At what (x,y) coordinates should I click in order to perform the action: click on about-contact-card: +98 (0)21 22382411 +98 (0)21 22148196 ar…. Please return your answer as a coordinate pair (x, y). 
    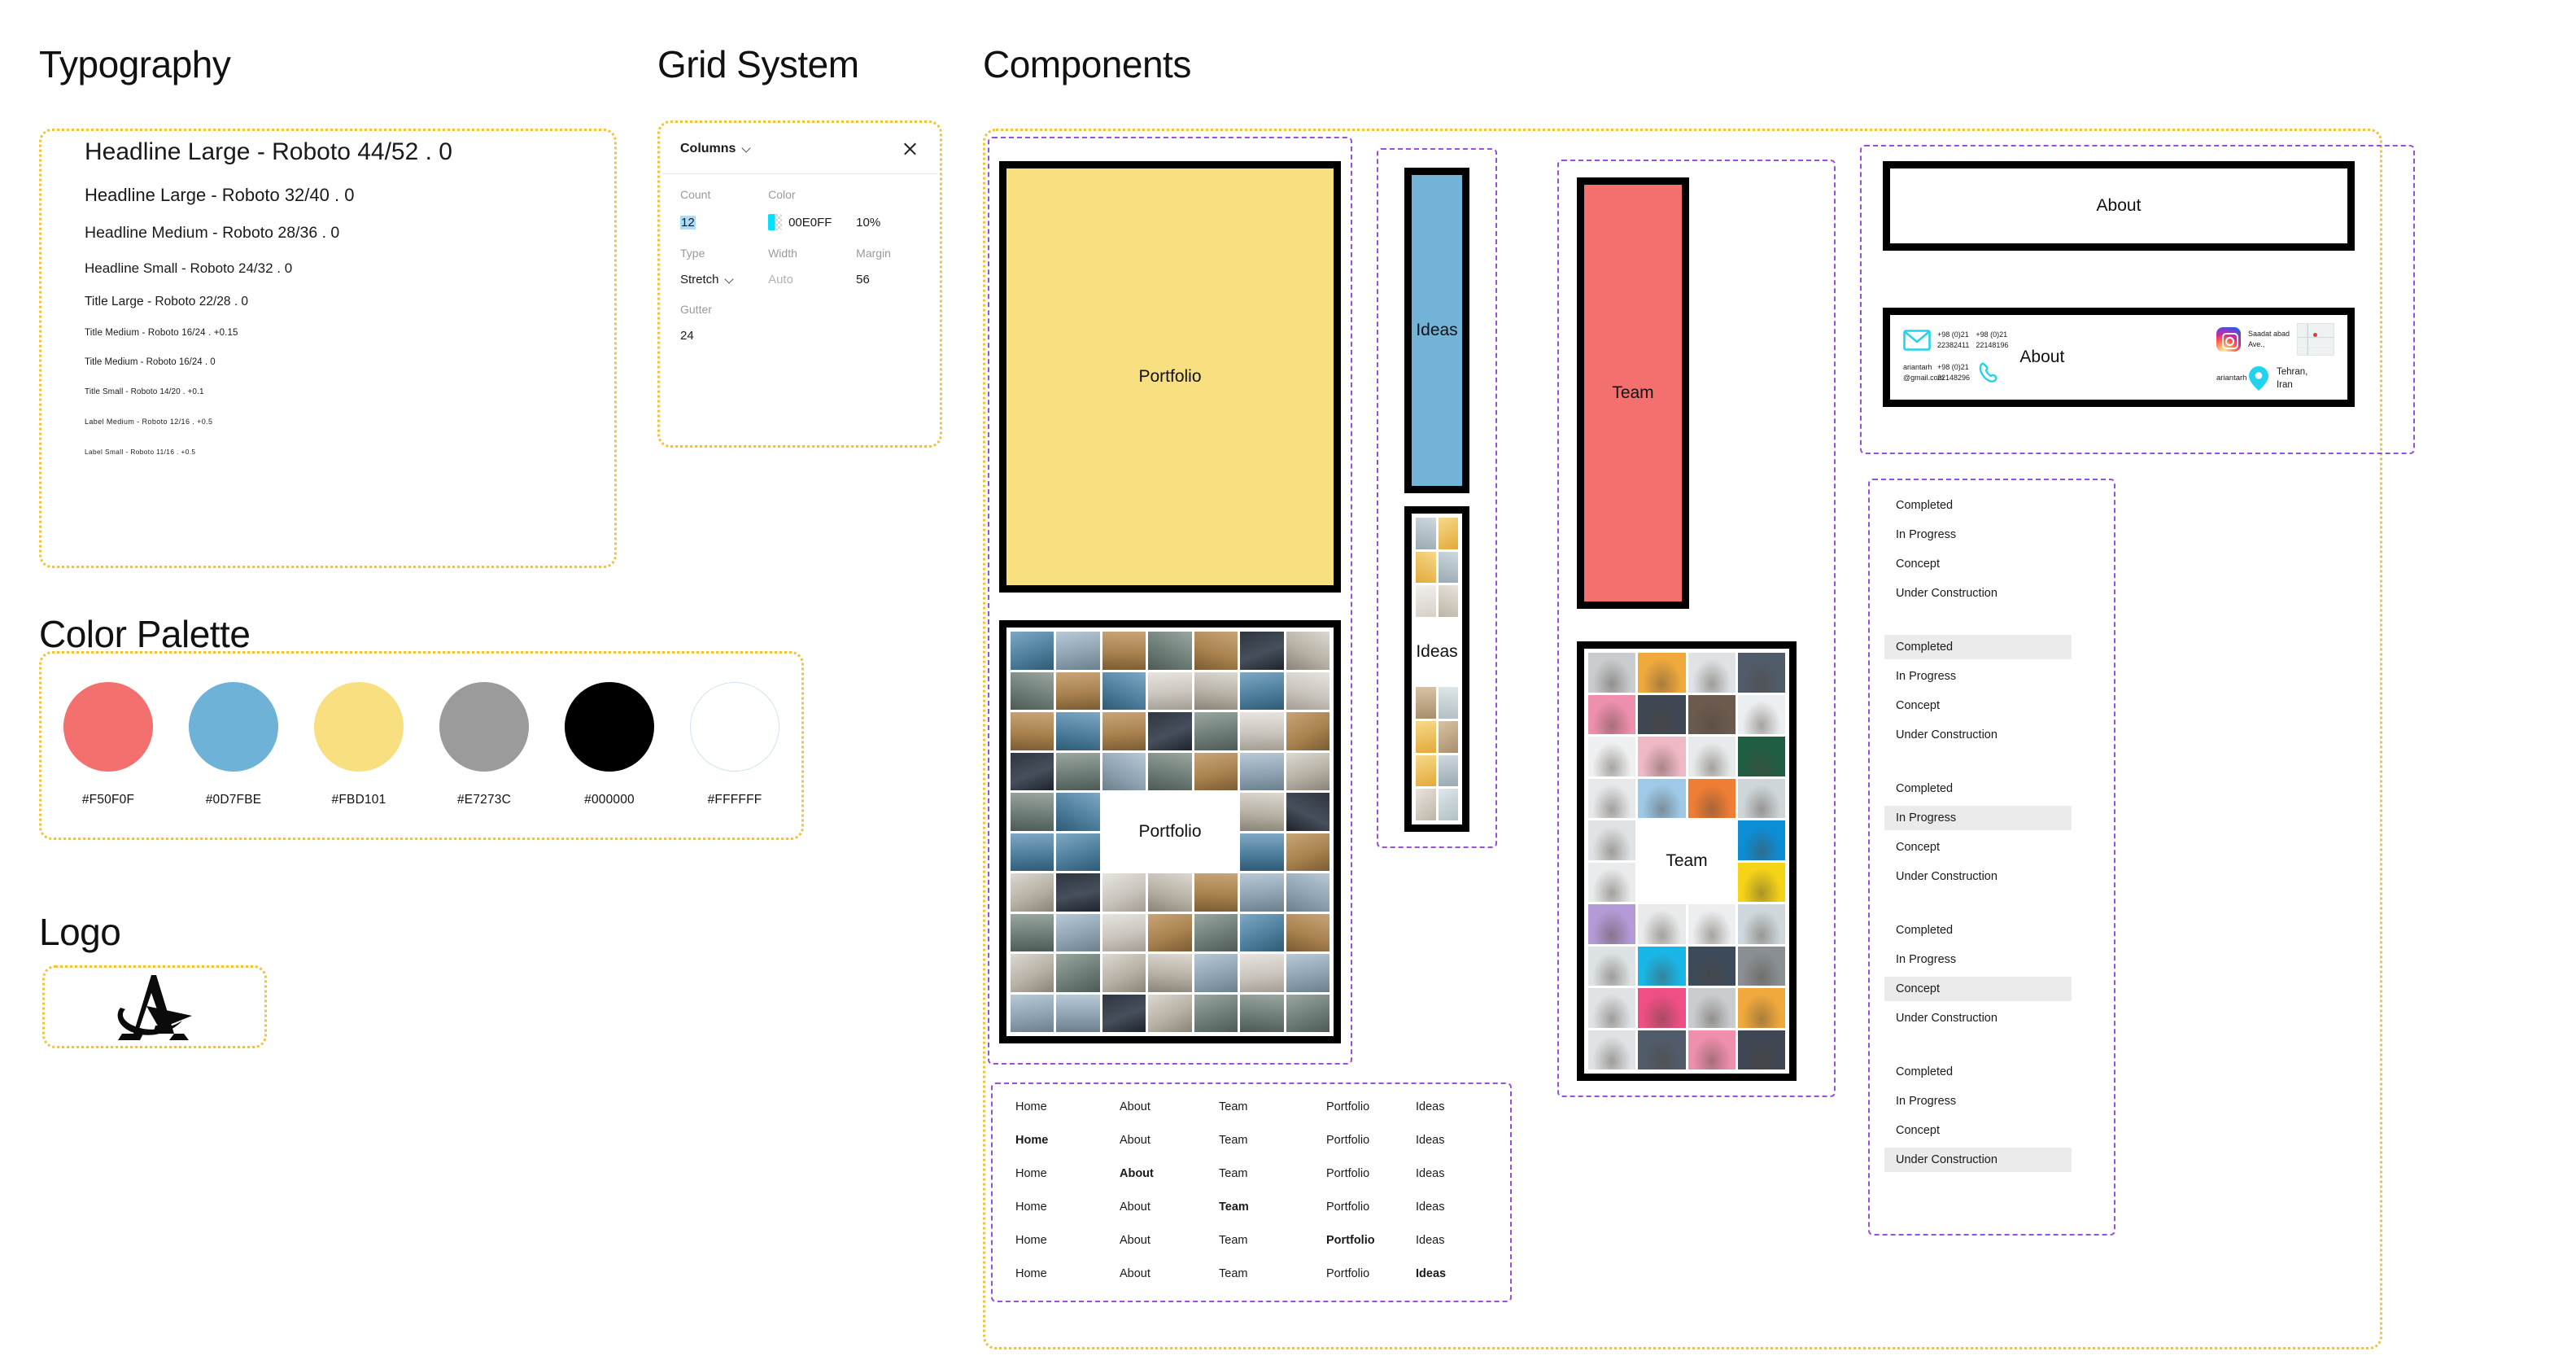
    Looking at the image, I should click on (2119, 357).